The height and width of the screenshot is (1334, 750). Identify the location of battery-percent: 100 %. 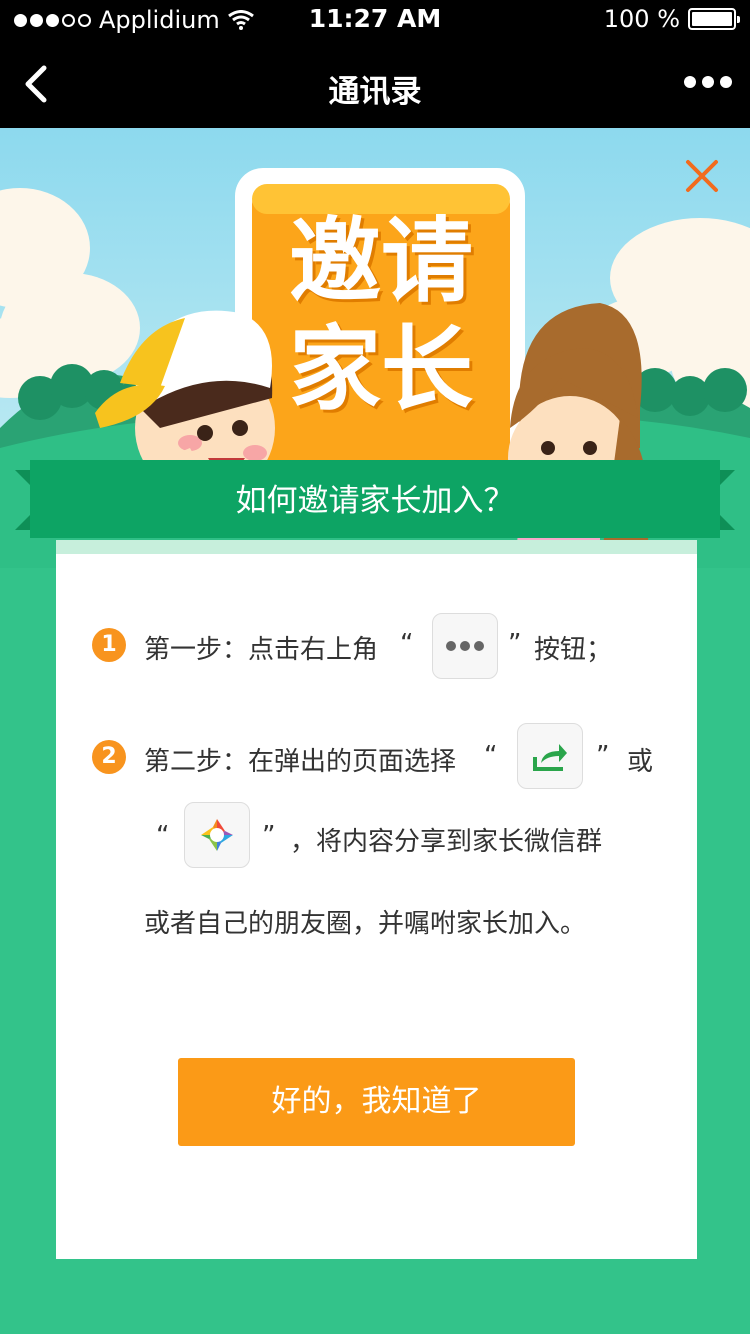
(641, 19).